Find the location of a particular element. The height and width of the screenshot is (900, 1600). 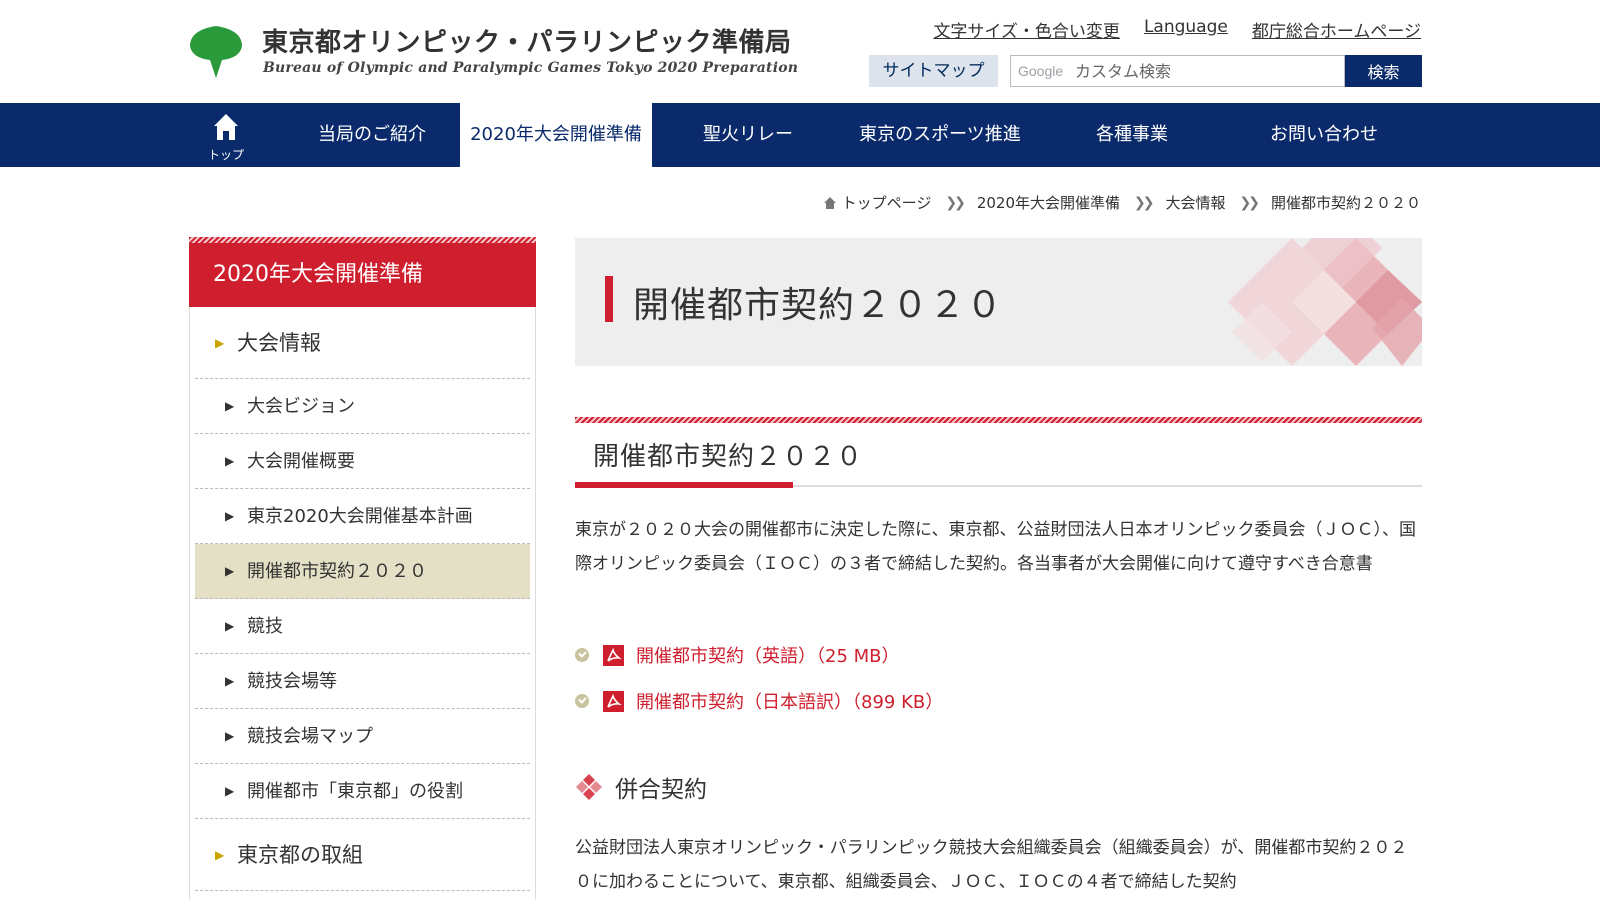

sidebar-item-tokyo-efforts: ▶ 東京都の取組 is located at coordinates (362, 855).